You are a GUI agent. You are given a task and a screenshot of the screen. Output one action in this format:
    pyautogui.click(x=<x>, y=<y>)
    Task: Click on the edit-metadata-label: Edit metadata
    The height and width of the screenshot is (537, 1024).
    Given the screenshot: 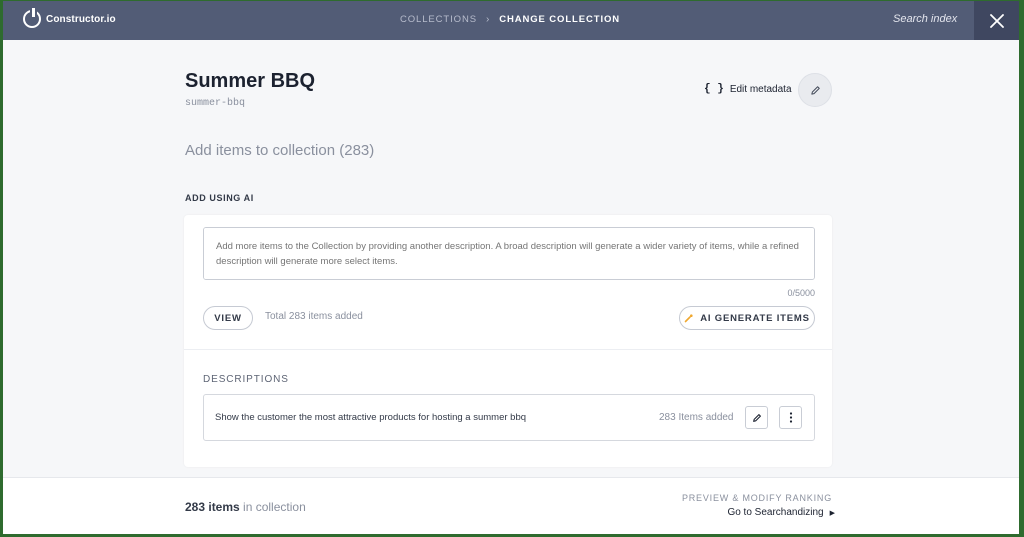 What is the action you would take?
    pyautogui.click(x=760, y=89)
    